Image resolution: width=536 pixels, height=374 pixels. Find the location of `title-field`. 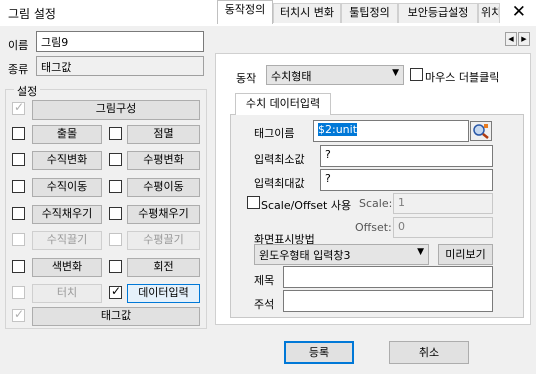

title-field is located at coordinates (388, 277).